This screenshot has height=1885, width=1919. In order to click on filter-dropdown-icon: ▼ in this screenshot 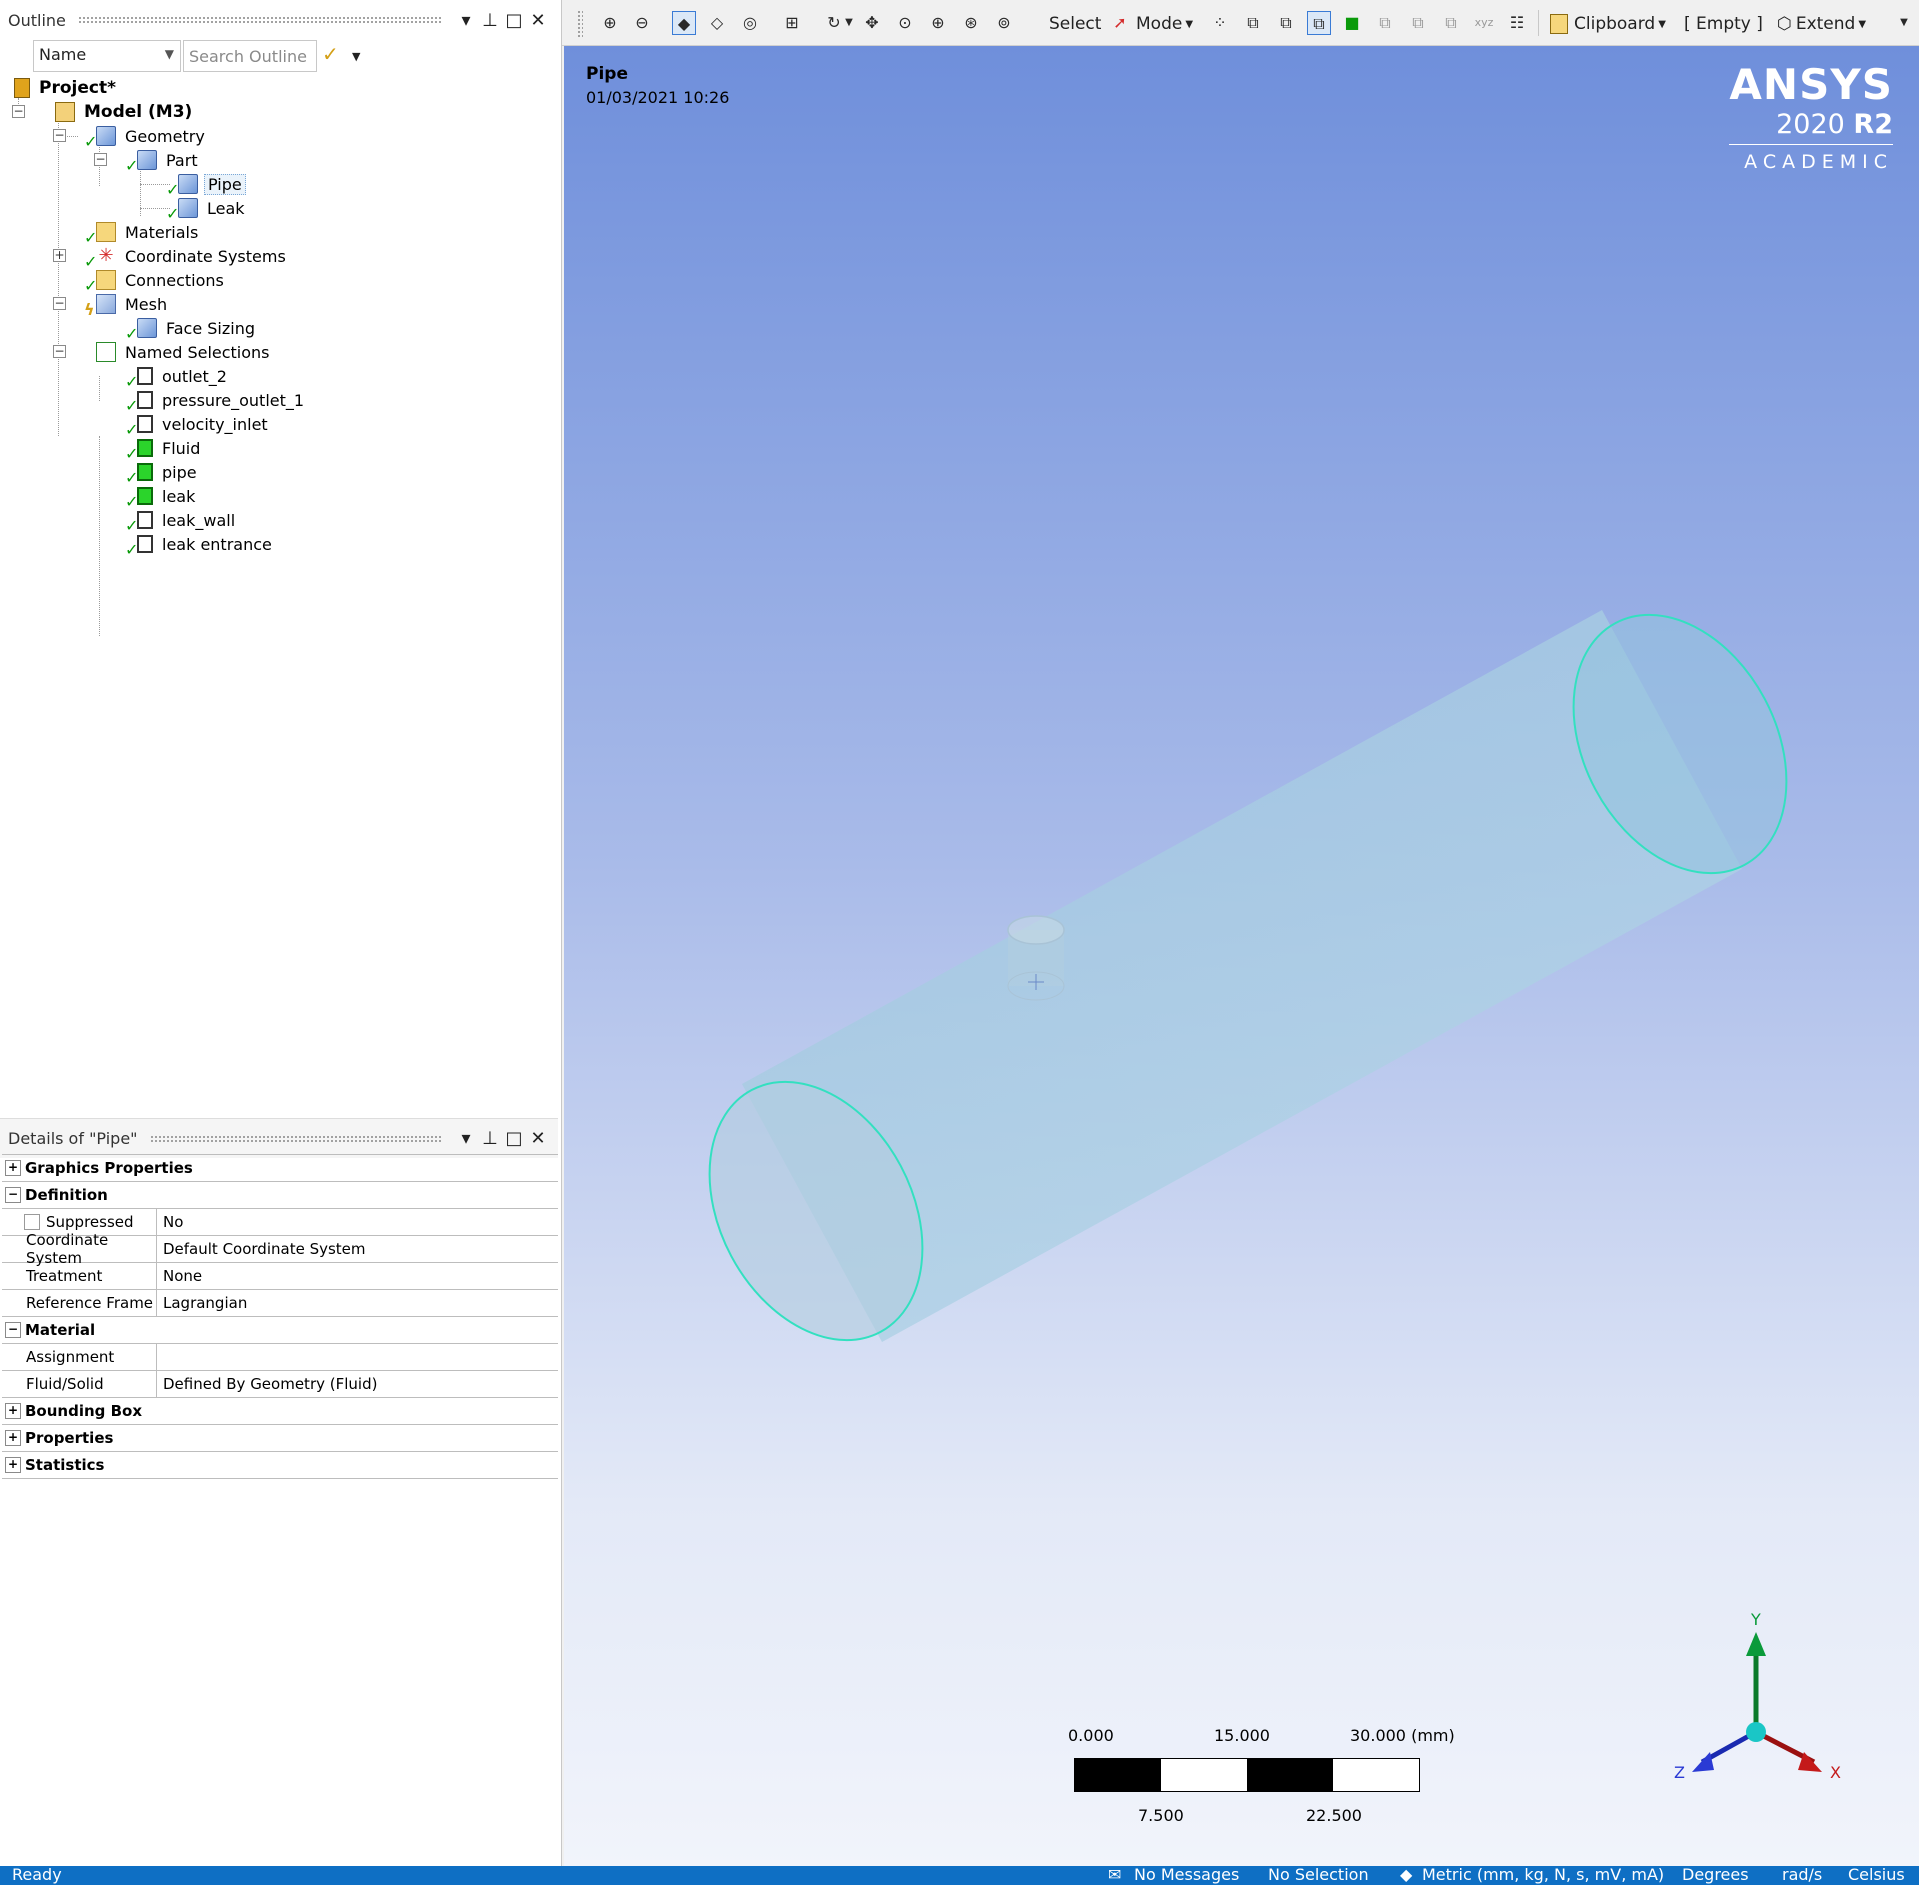, I will do `click(356, 56)`.